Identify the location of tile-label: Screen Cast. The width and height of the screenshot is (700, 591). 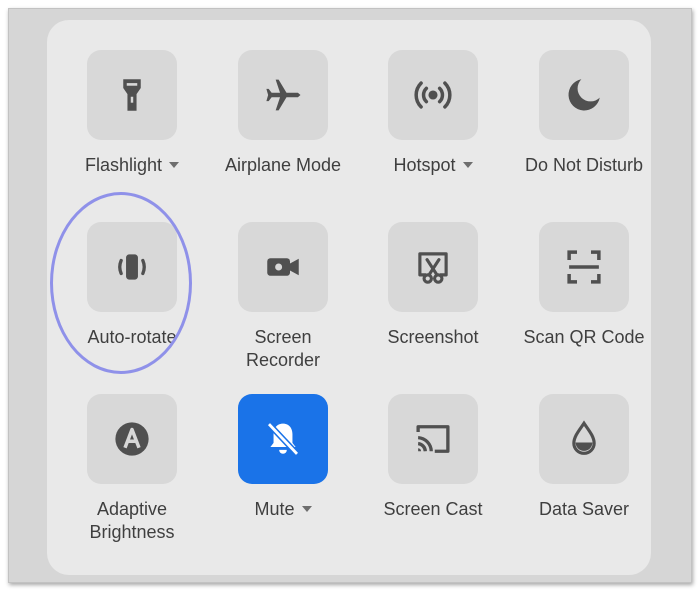
(433, 509).